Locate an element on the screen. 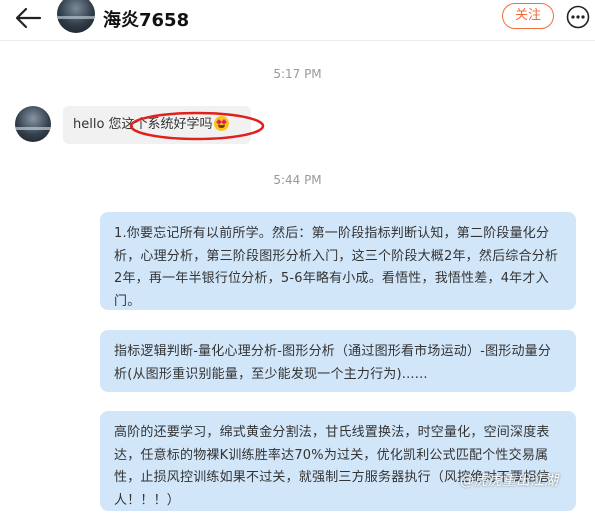 This screenshot has height=517, width=595. follow-button: 关注 is located at coordinates (528, 16).